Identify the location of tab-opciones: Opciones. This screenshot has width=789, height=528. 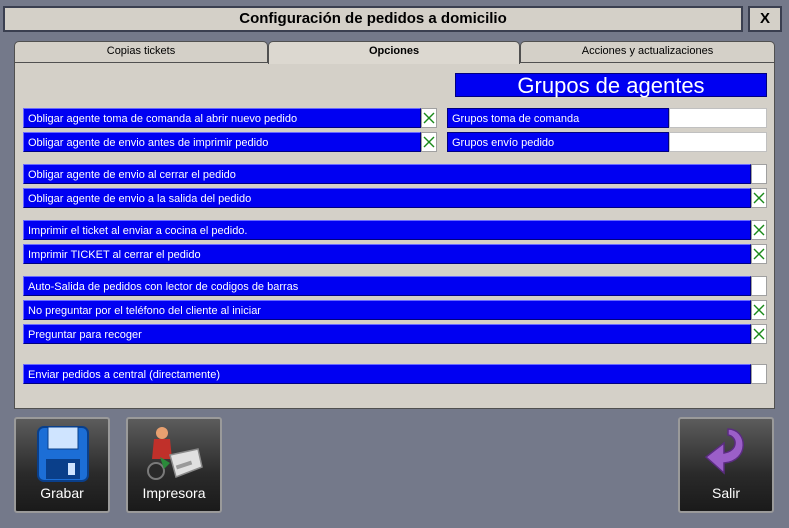
(394, 52).